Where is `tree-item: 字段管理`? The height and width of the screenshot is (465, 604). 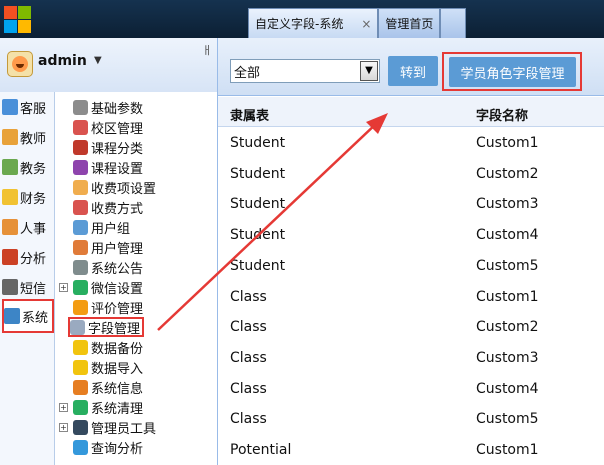 tree-item: 字段管理 is located at coordinates (106, 327).